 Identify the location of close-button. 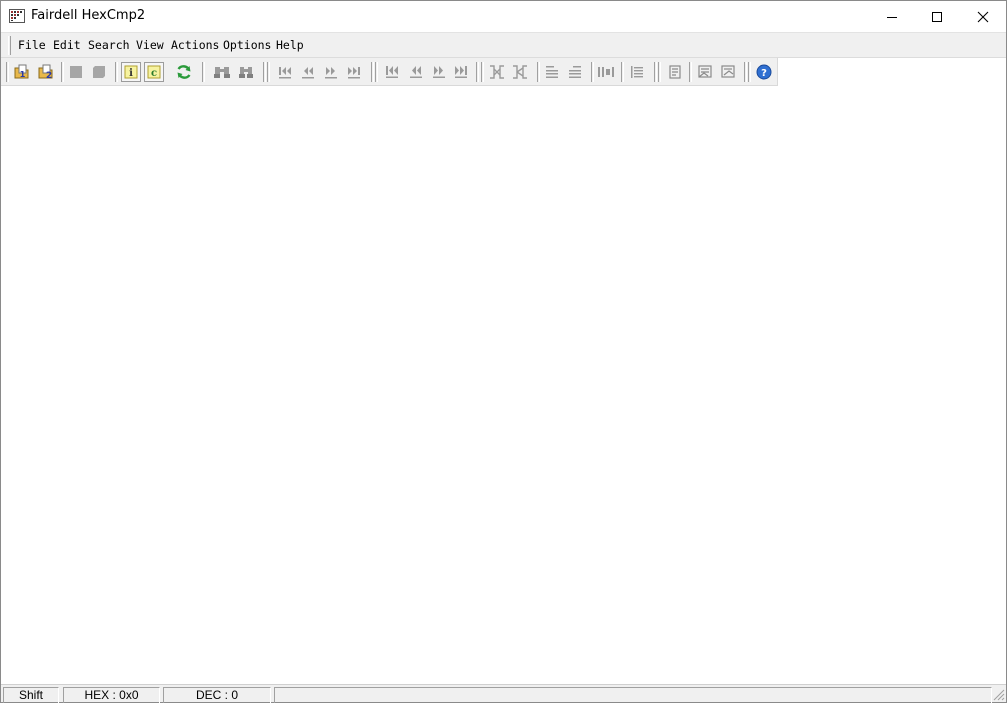
(983, 16).